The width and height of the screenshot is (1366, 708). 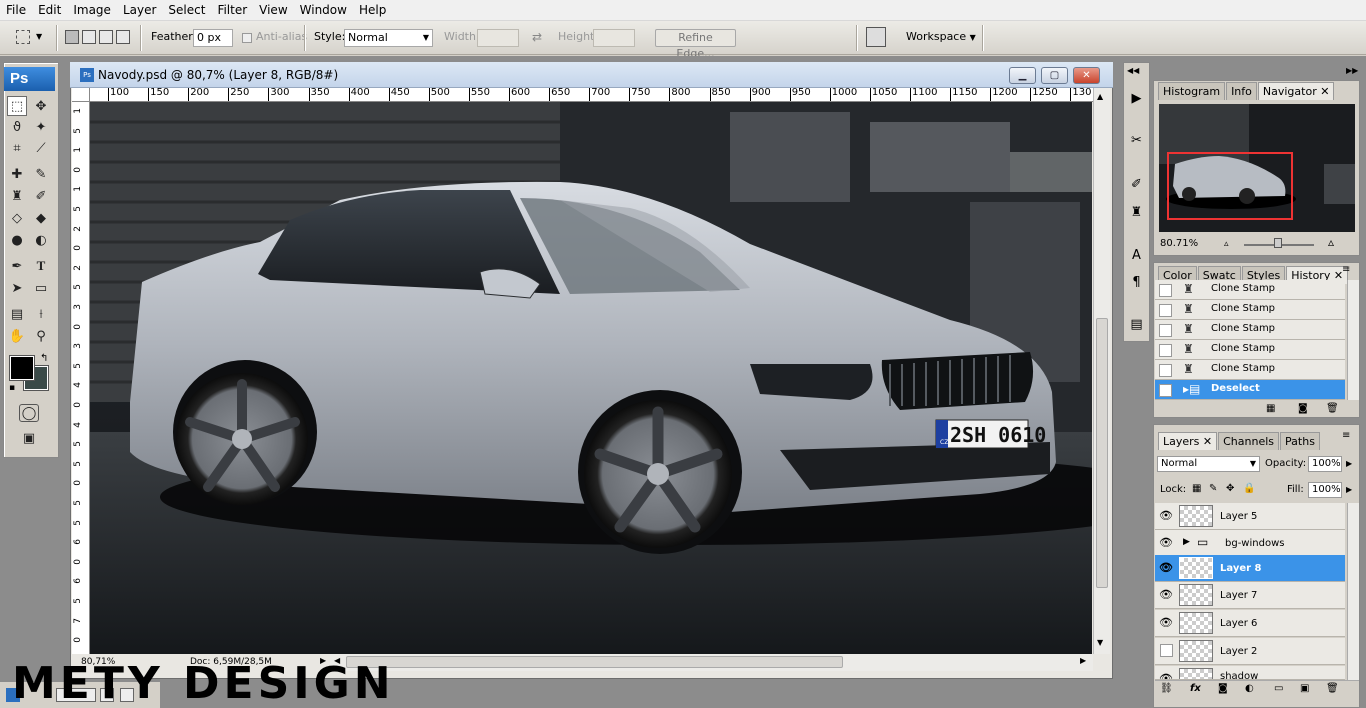 I want to click on file-browser-icon, so click(x=876, y=37).